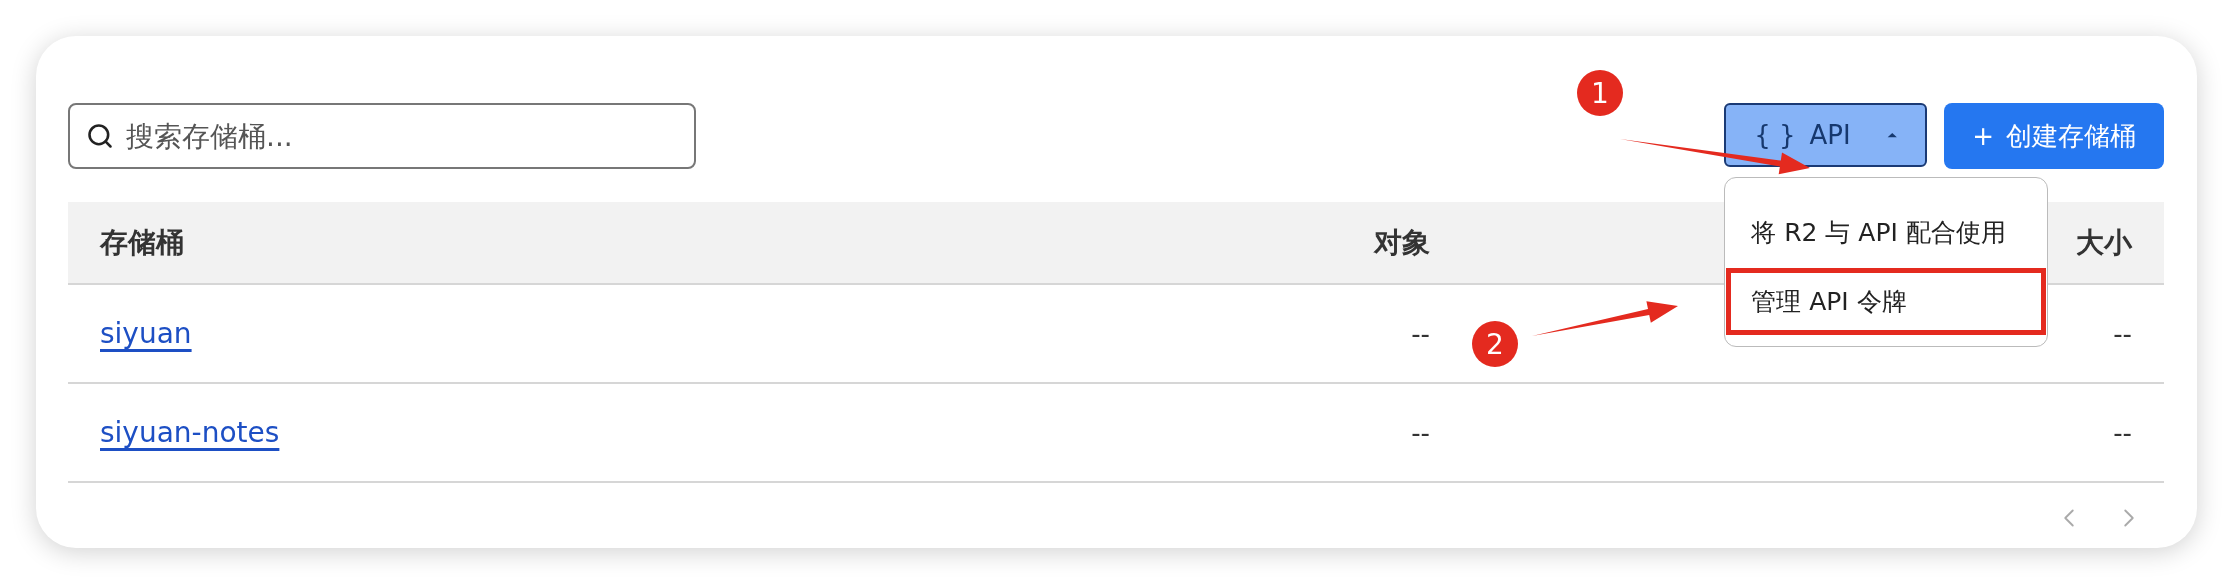 The width and height of the screenshot is (2234, 584). I want to click on api-button: { } API, so click(1826, 135).